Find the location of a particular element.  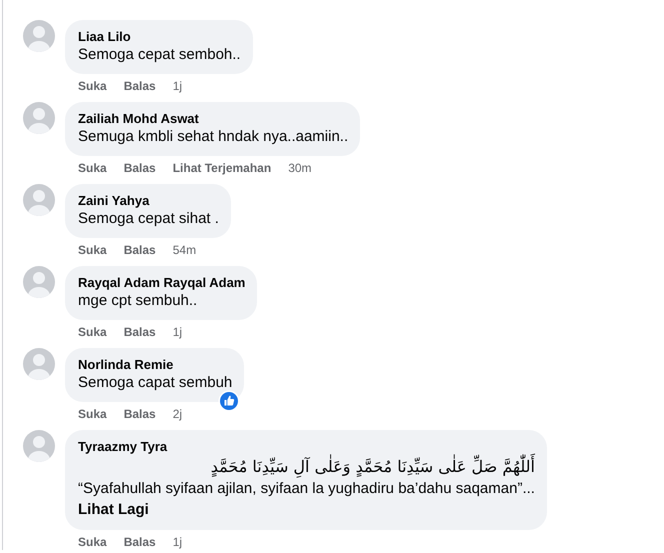

comment-text: Semuga kmbli sehat hndak nya..aamiin.. is located at coordinates (213, 137).